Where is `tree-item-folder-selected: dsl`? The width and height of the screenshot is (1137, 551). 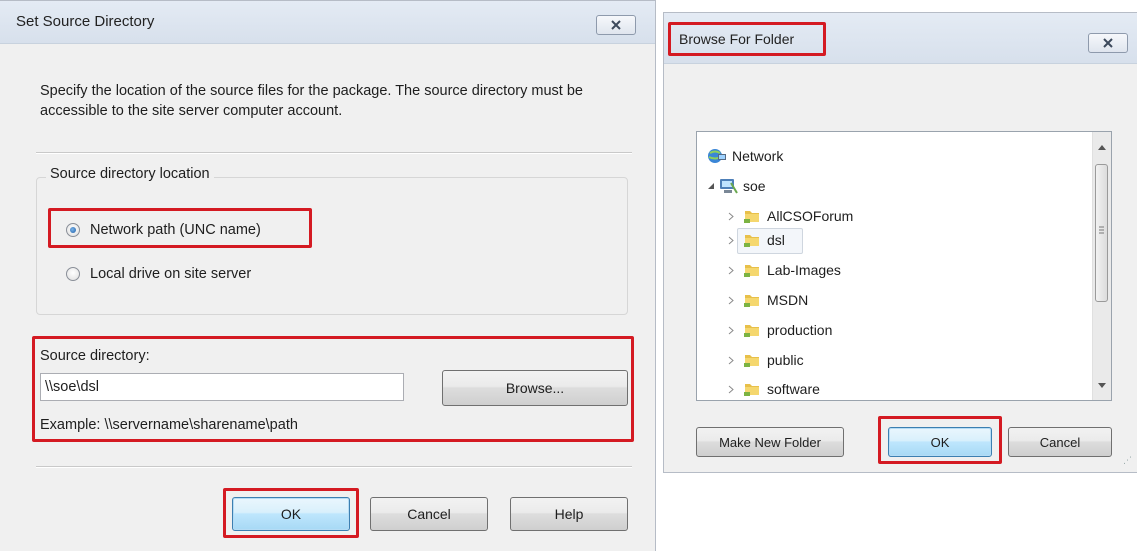
tree-item-folder-selected: dsl is located at coordinates (755, 240).